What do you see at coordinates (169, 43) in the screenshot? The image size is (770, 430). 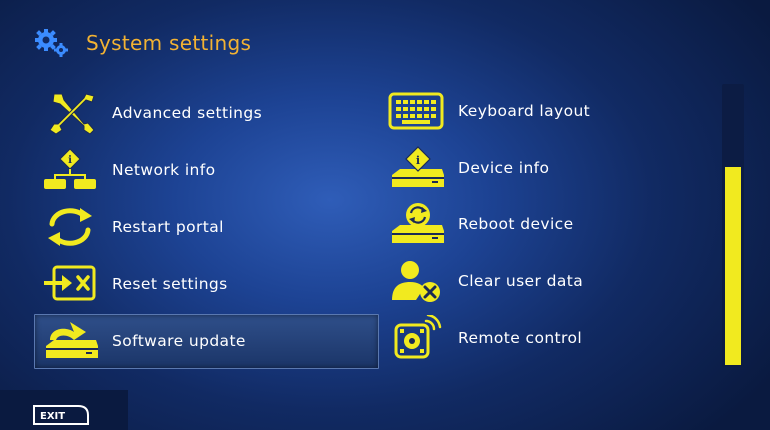 I see `page-title: System settings` at bounding box center [169, 43].